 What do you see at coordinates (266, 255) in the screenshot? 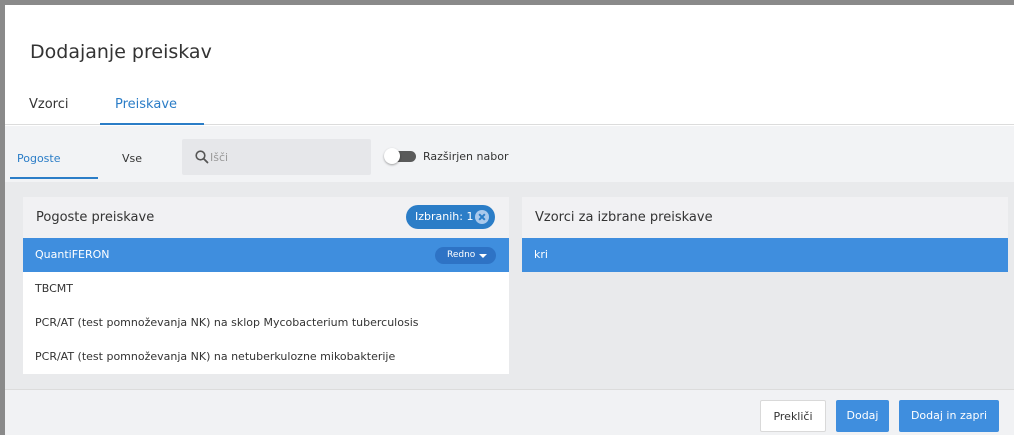
I see `list-item: QuantiFERON Redno` at bounding box center [266, 255].